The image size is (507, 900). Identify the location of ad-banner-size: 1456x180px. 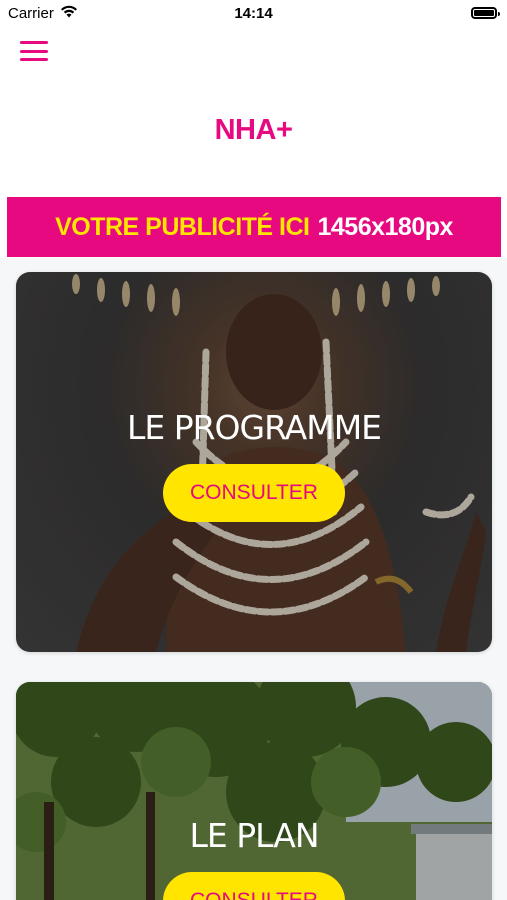
(385, 226).